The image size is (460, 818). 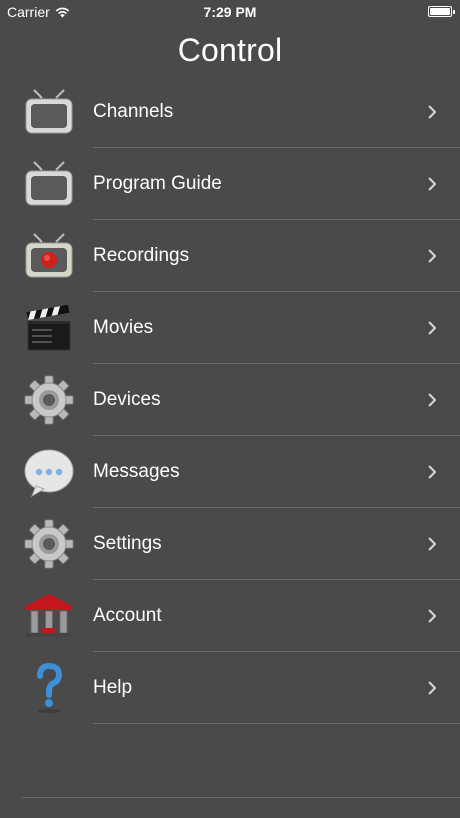 What do you see at coordinates (230, 544) in the screenshot?
I see `menu-item-settings: Settings` at bounding box center [230, 544].